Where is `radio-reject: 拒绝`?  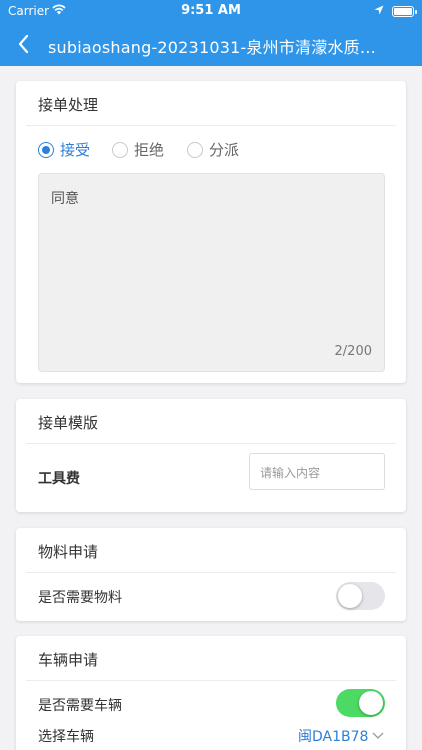 radio-reject: 拒绝 is located at coordinates (138, 149).